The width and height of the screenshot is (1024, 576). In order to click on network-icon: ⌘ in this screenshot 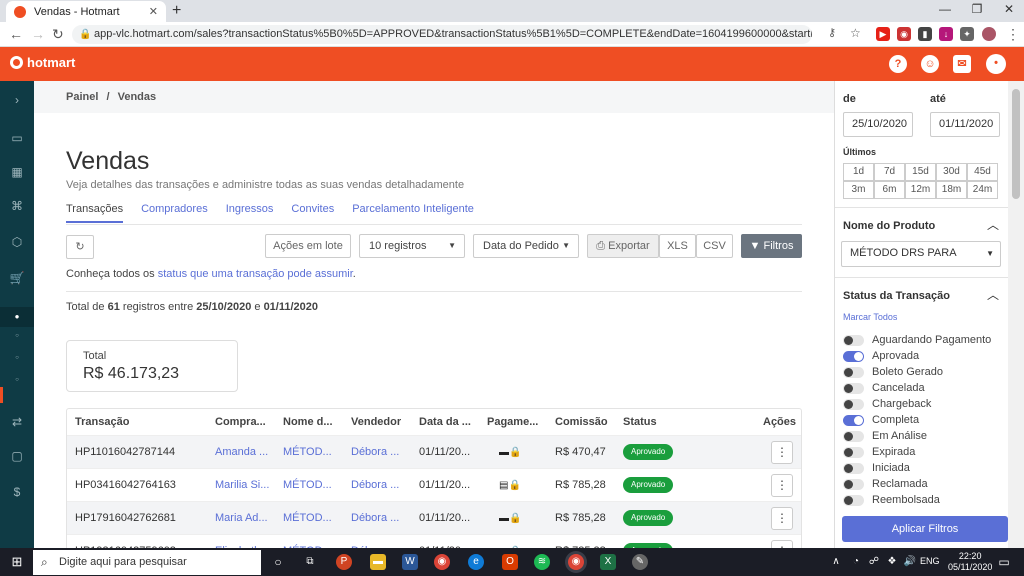, I will do `click(17, 206)`.